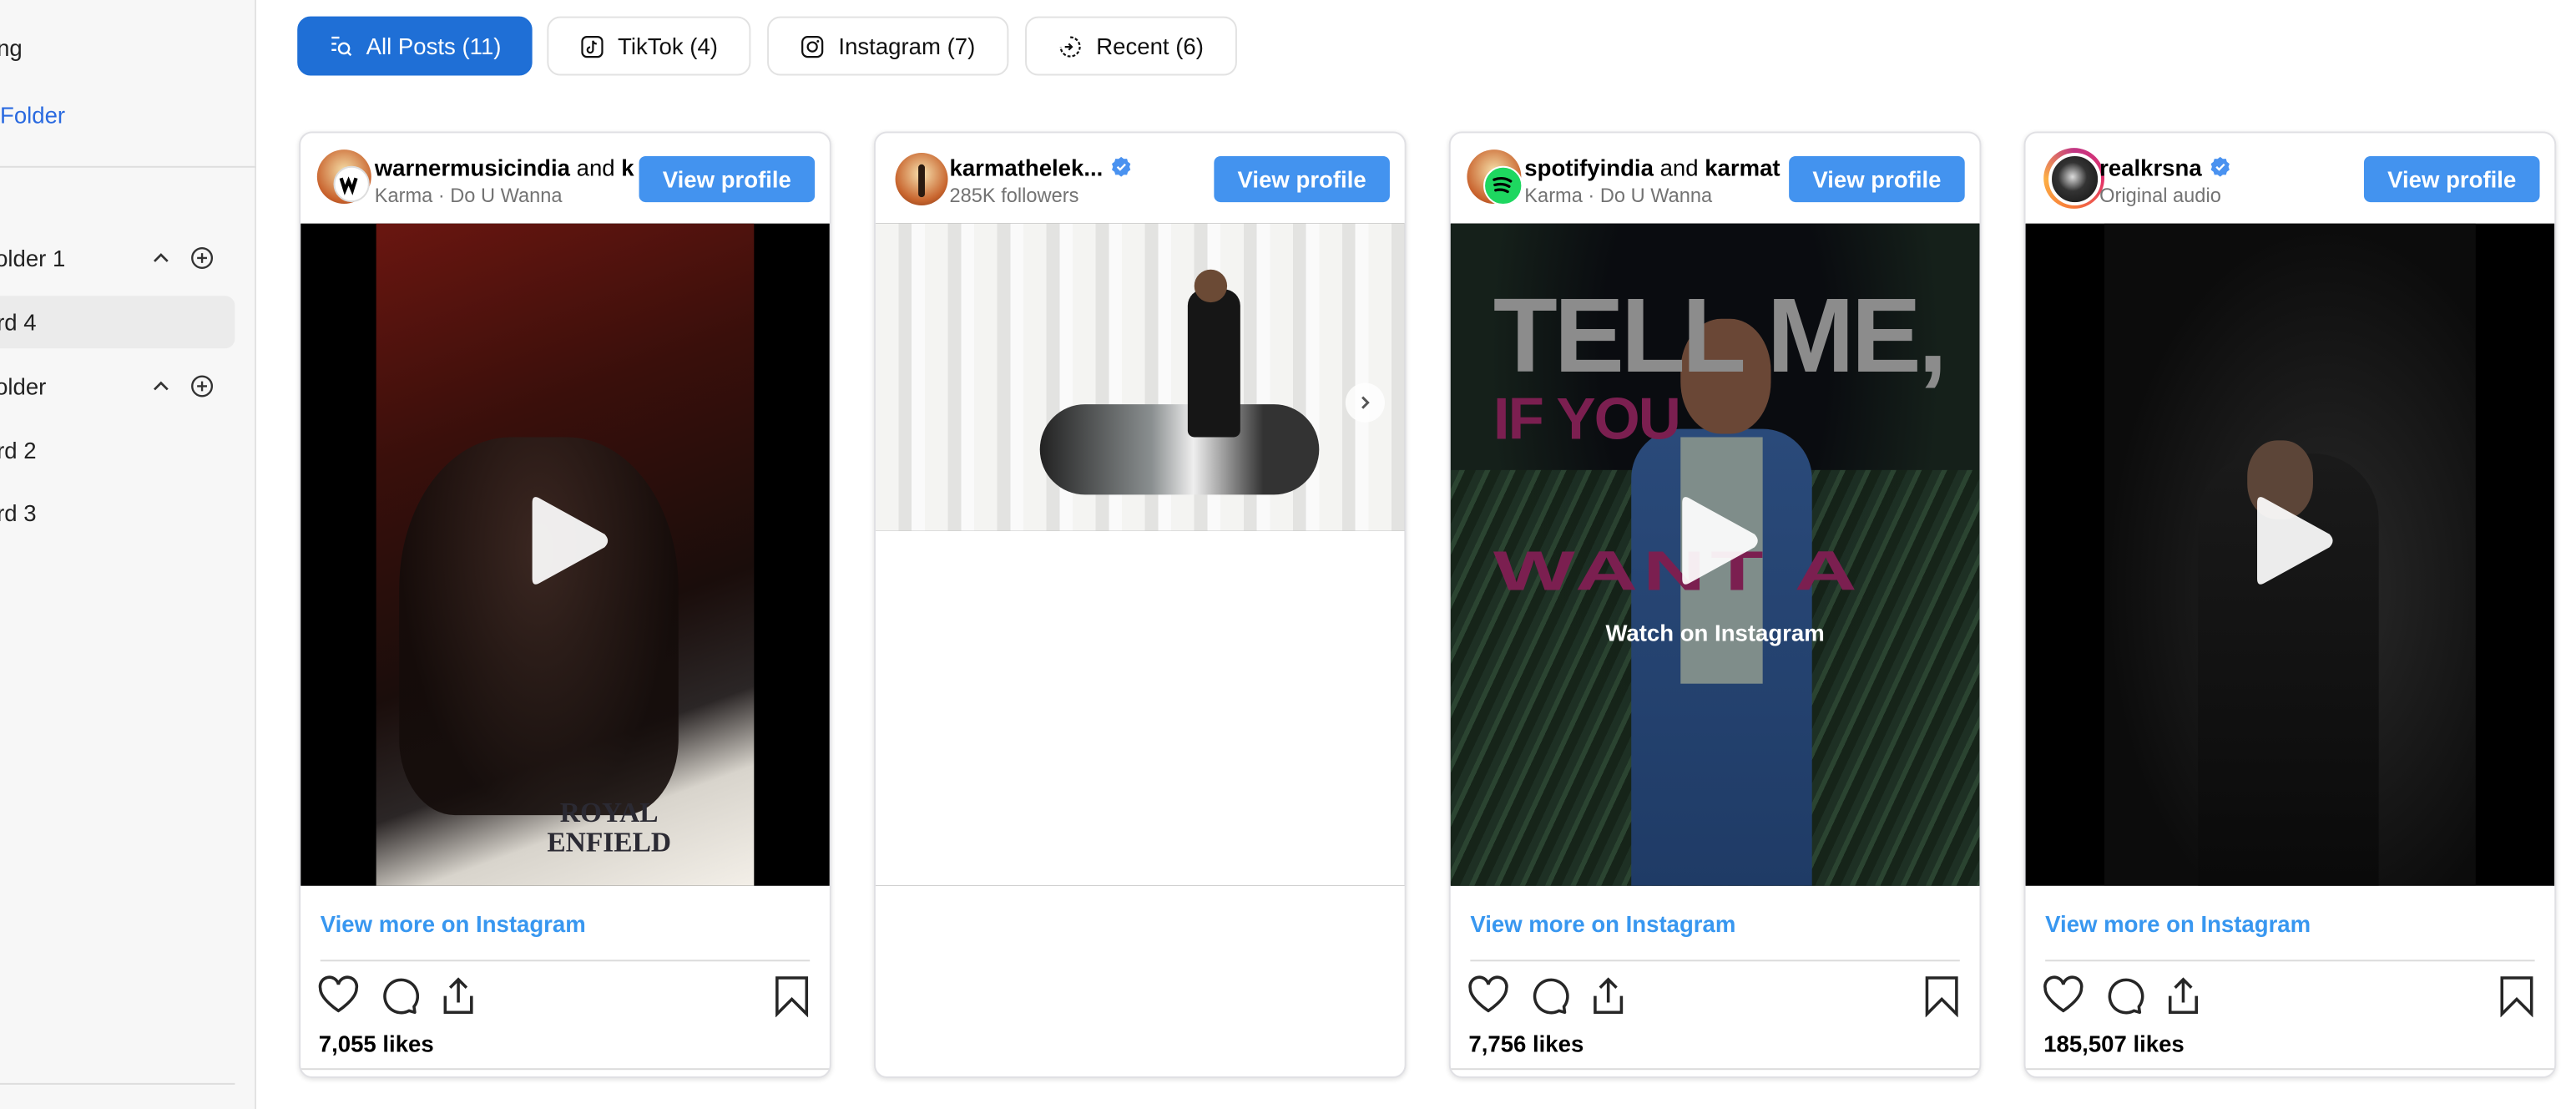 The width and height of the screenshot is (2576, 1109). I want to click on account-names: warnermusicindia and k, so click(508, 167).